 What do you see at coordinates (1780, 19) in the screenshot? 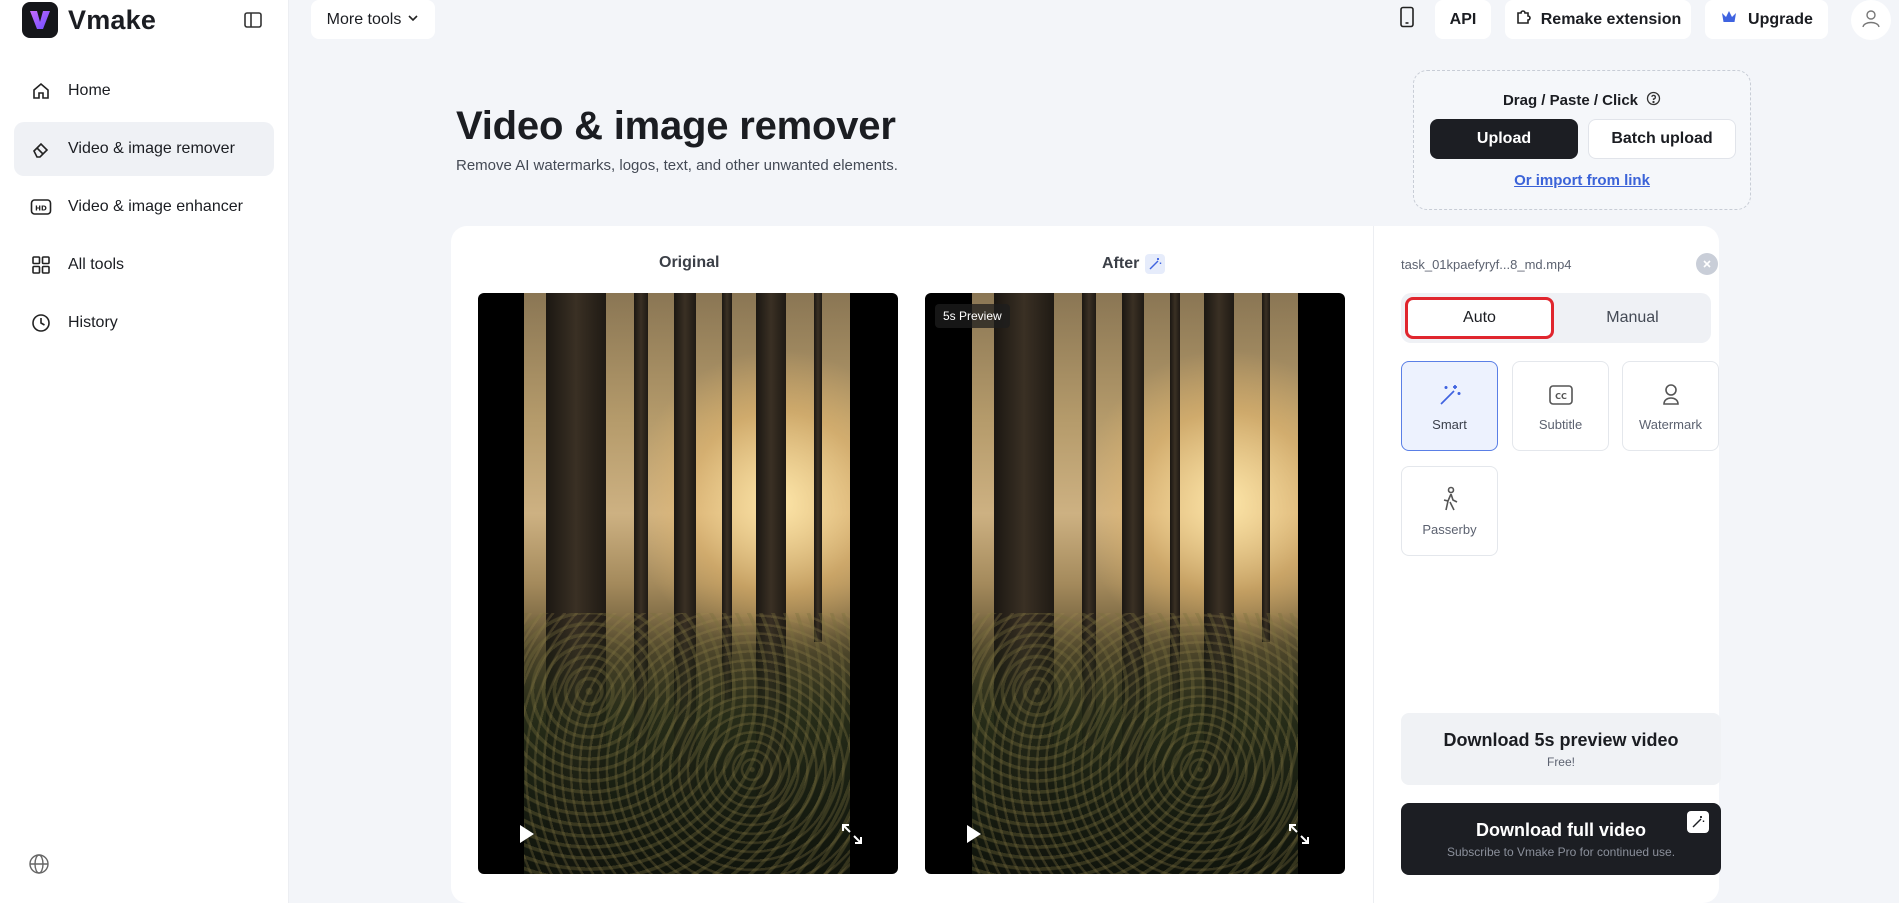
I see `upgrade-label: Upgrade` at bounding box center [1780, 19].